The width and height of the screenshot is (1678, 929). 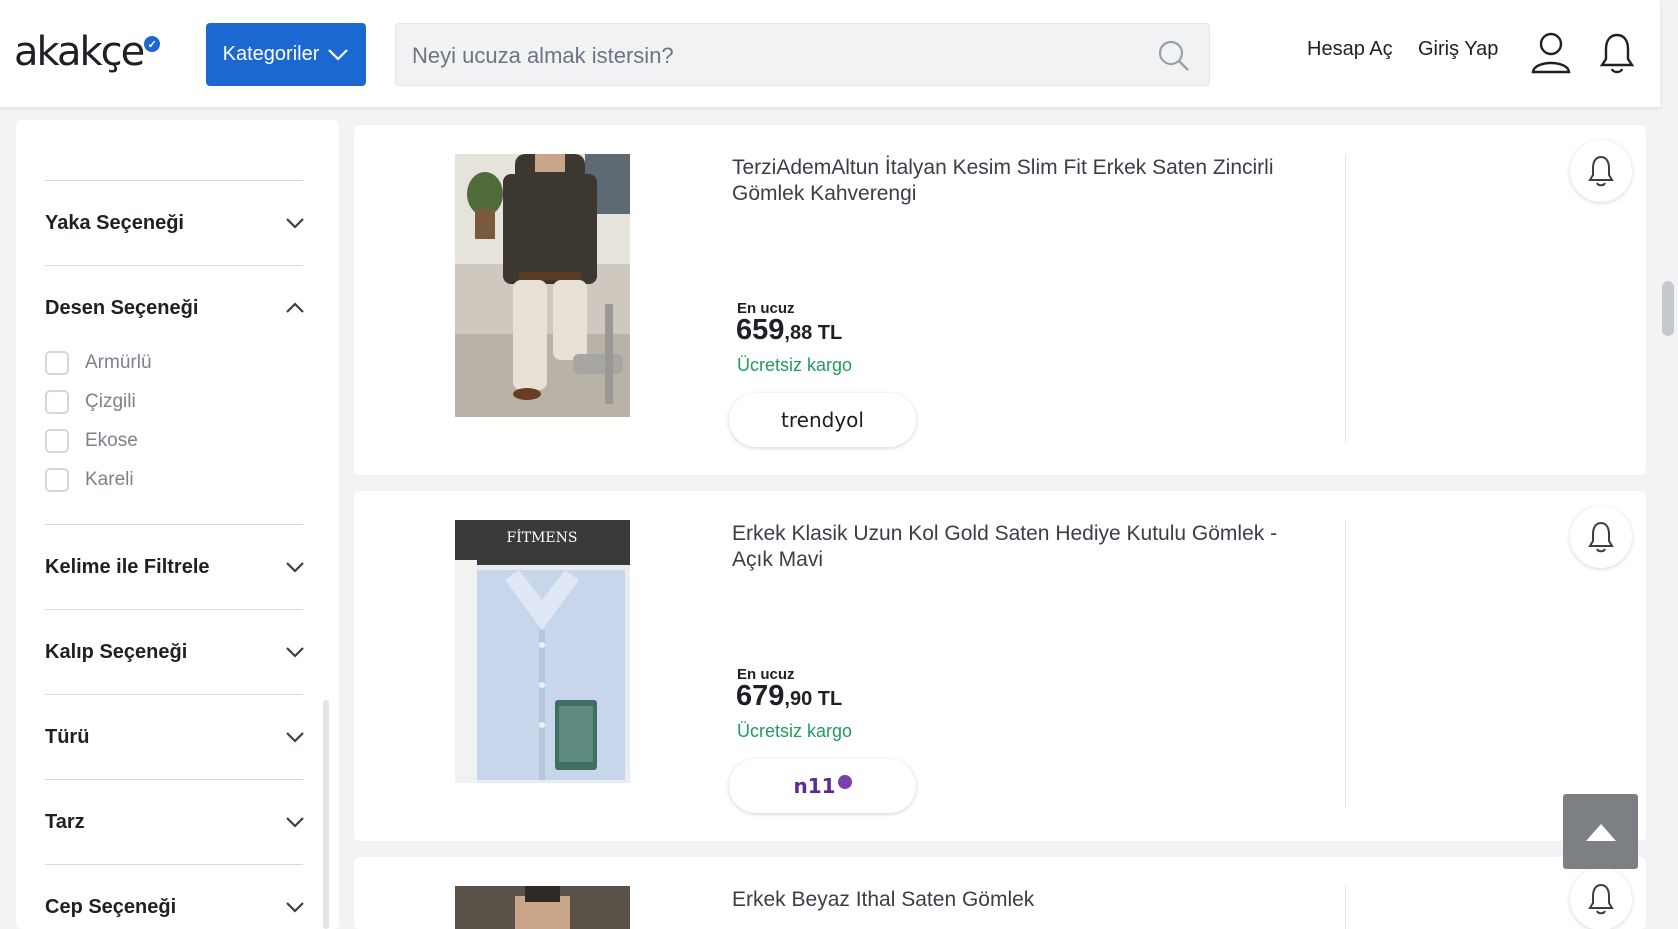 What do you see at coordinates (844, 782) in the screenshot?
I see `n11-bug-icon` at bounding box center [844, 782].